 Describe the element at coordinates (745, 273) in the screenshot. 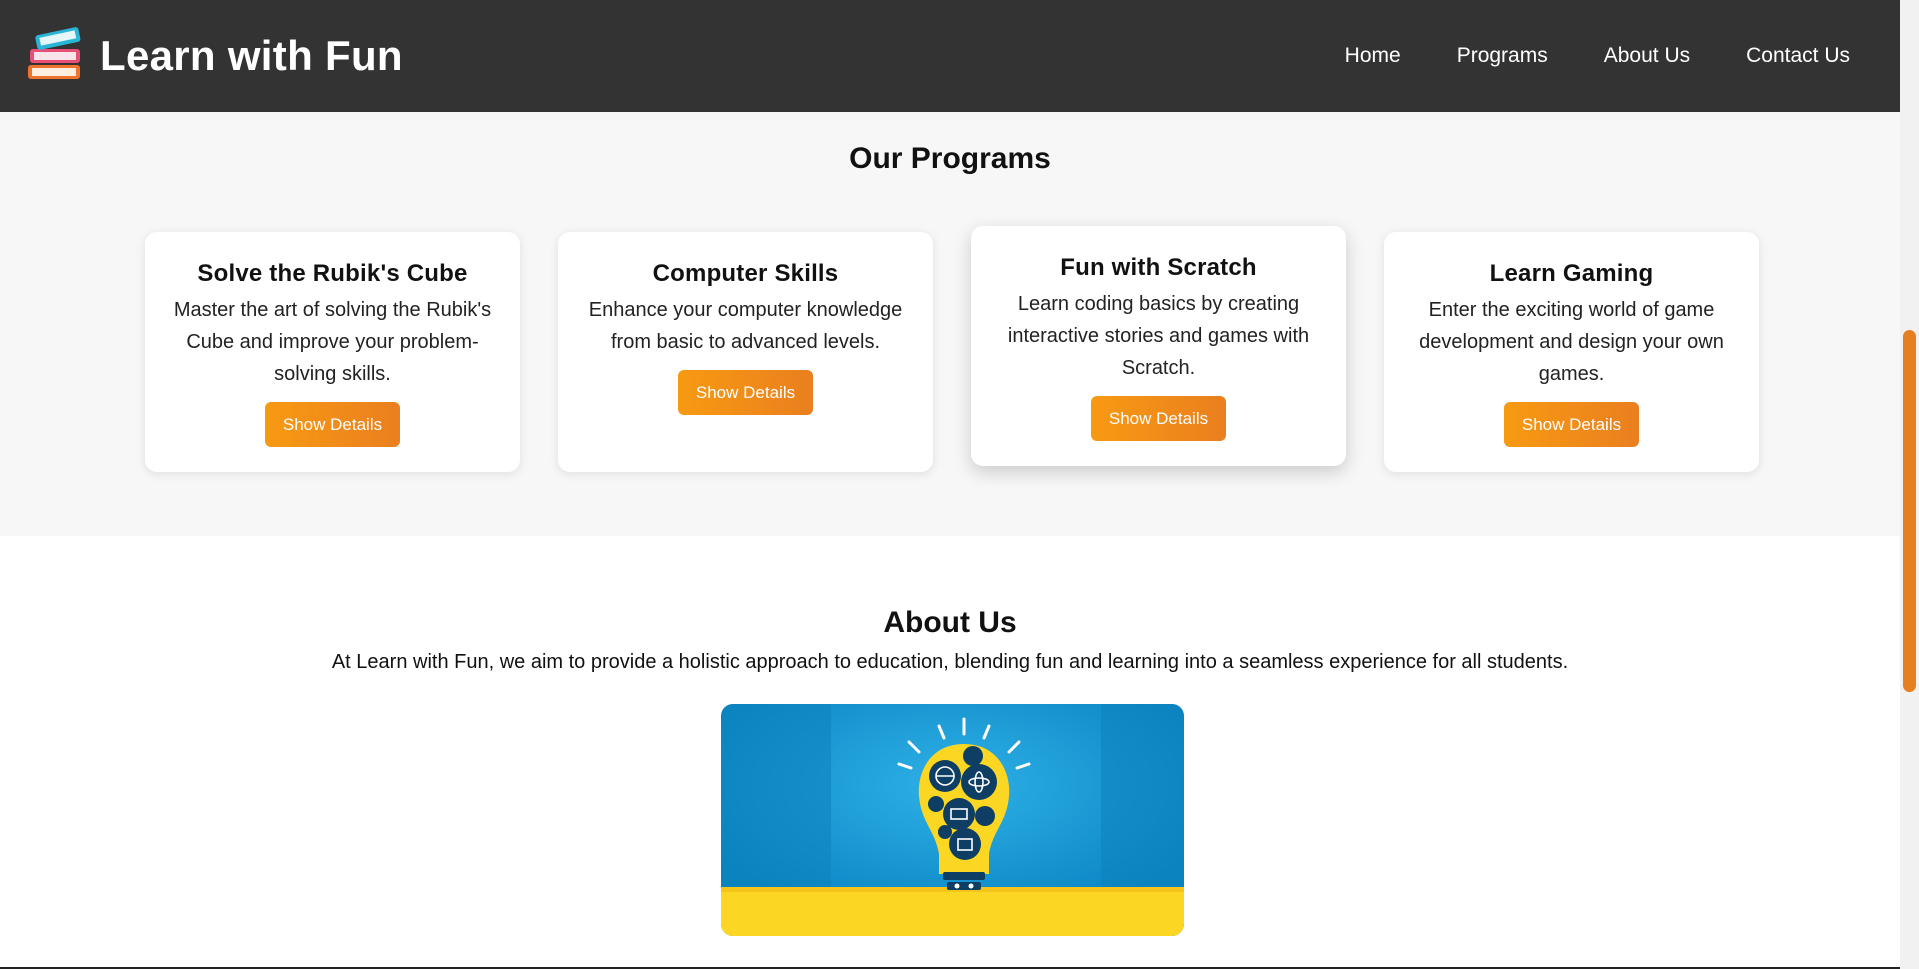

I see `program-card-title: Computer Skills` at that location.